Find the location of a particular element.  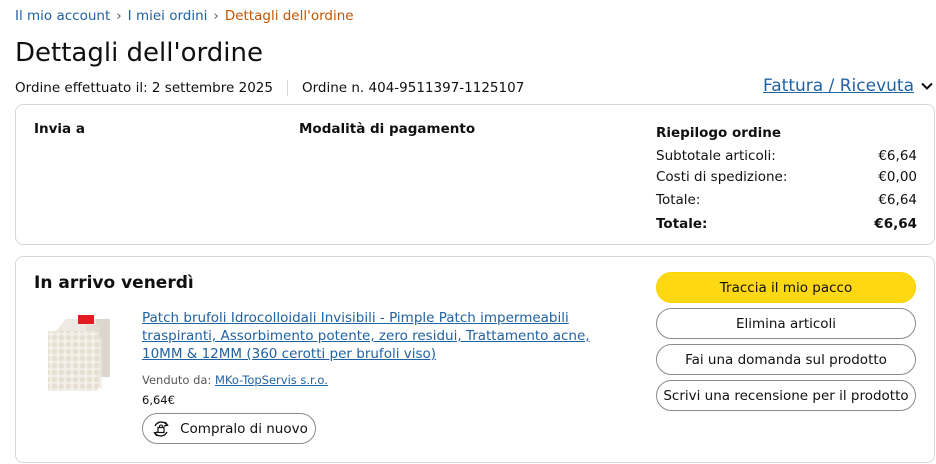

invoice-dropdown: Fattura / Ricevuta is located at coordinates (848, 86).